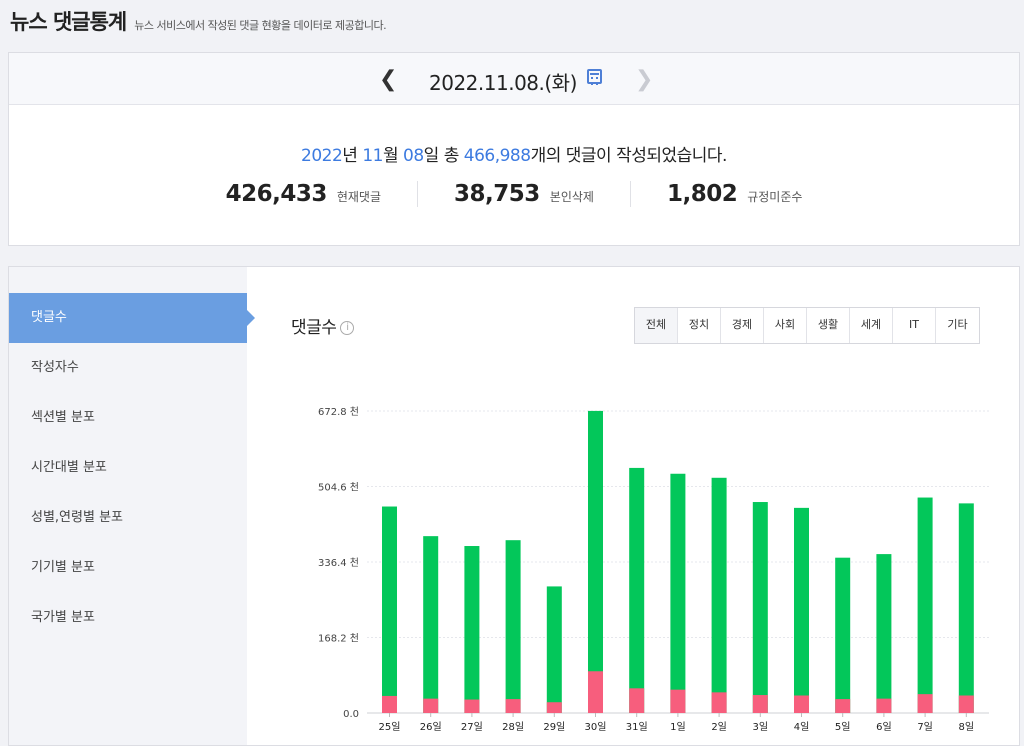 Image resolution: width=1024 pixels, height=746 pixels. What do you see at coordinates (451, 156) in the screenshot?
I see `summary-prefix: 총` at bounding box center [451, 156].